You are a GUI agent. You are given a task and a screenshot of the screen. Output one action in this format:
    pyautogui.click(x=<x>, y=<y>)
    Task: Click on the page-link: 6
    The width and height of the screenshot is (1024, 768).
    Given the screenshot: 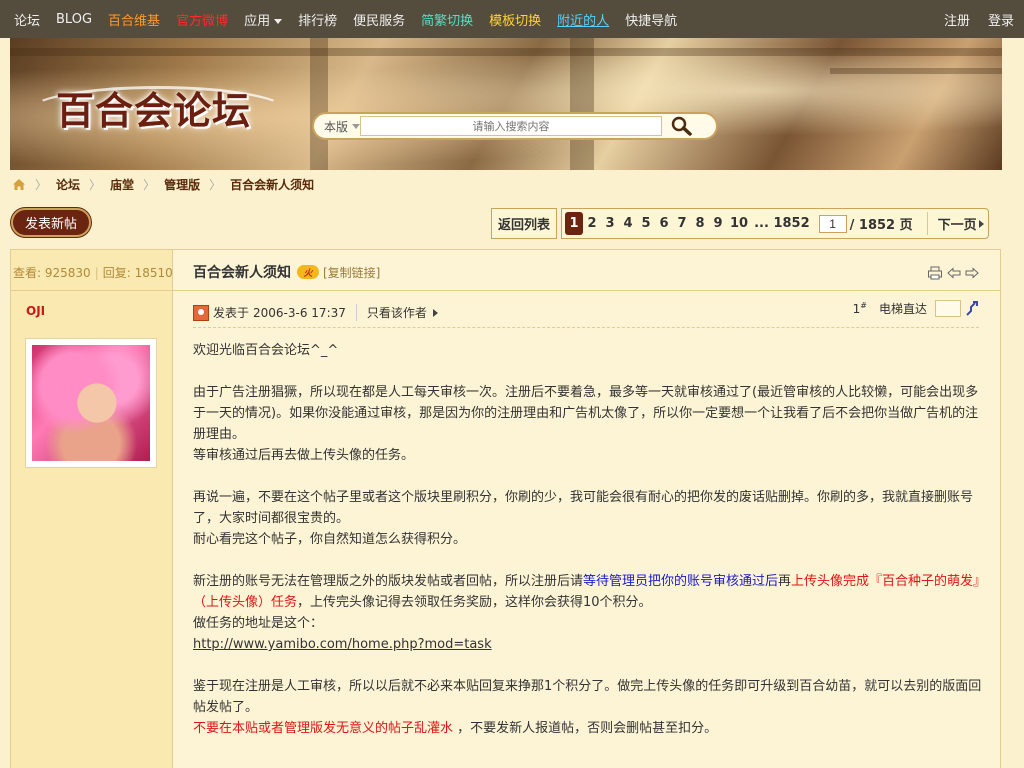 What is the action you would take?
    pyautogui.click(x=664, y=223)
    